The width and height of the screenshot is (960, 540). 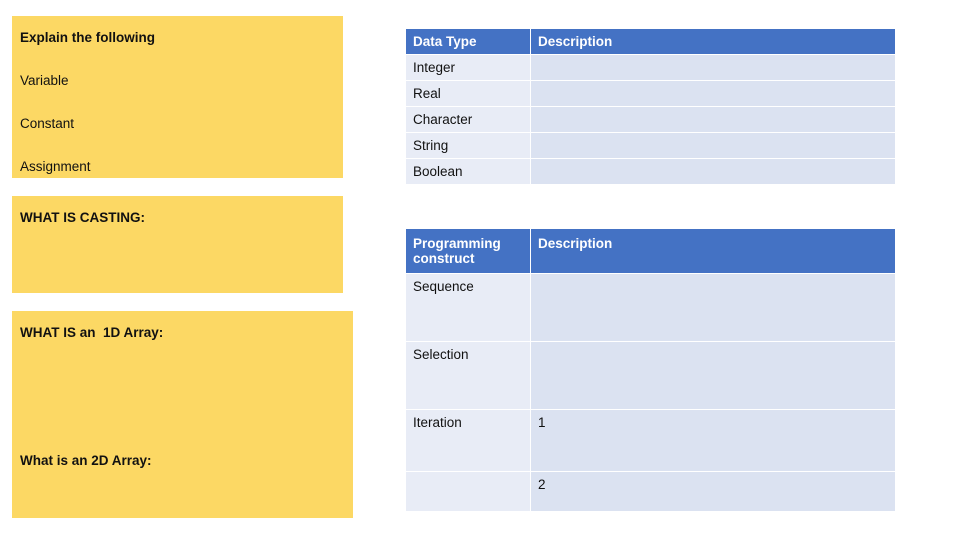 I want to click on cell-construct: Sequence, so click(x=468, y=307).